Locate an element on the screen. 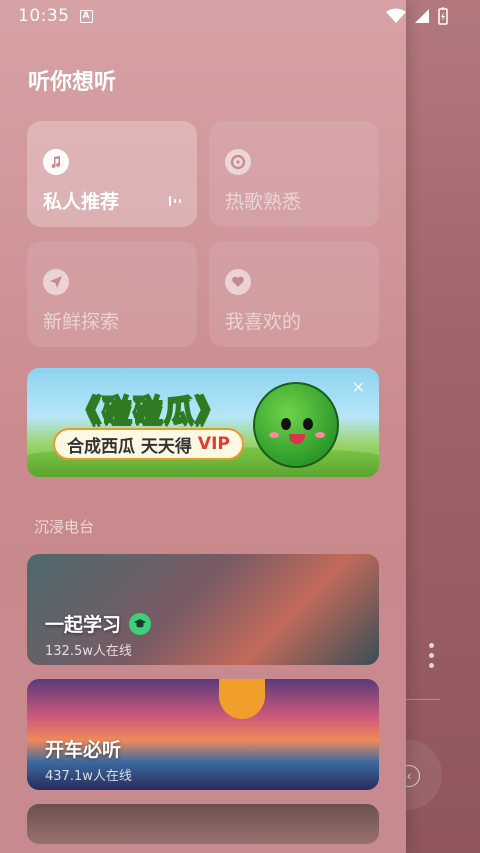 This screenshot has height=853, width=480. playing-indicator-icon is located at coordinates (175, 201).